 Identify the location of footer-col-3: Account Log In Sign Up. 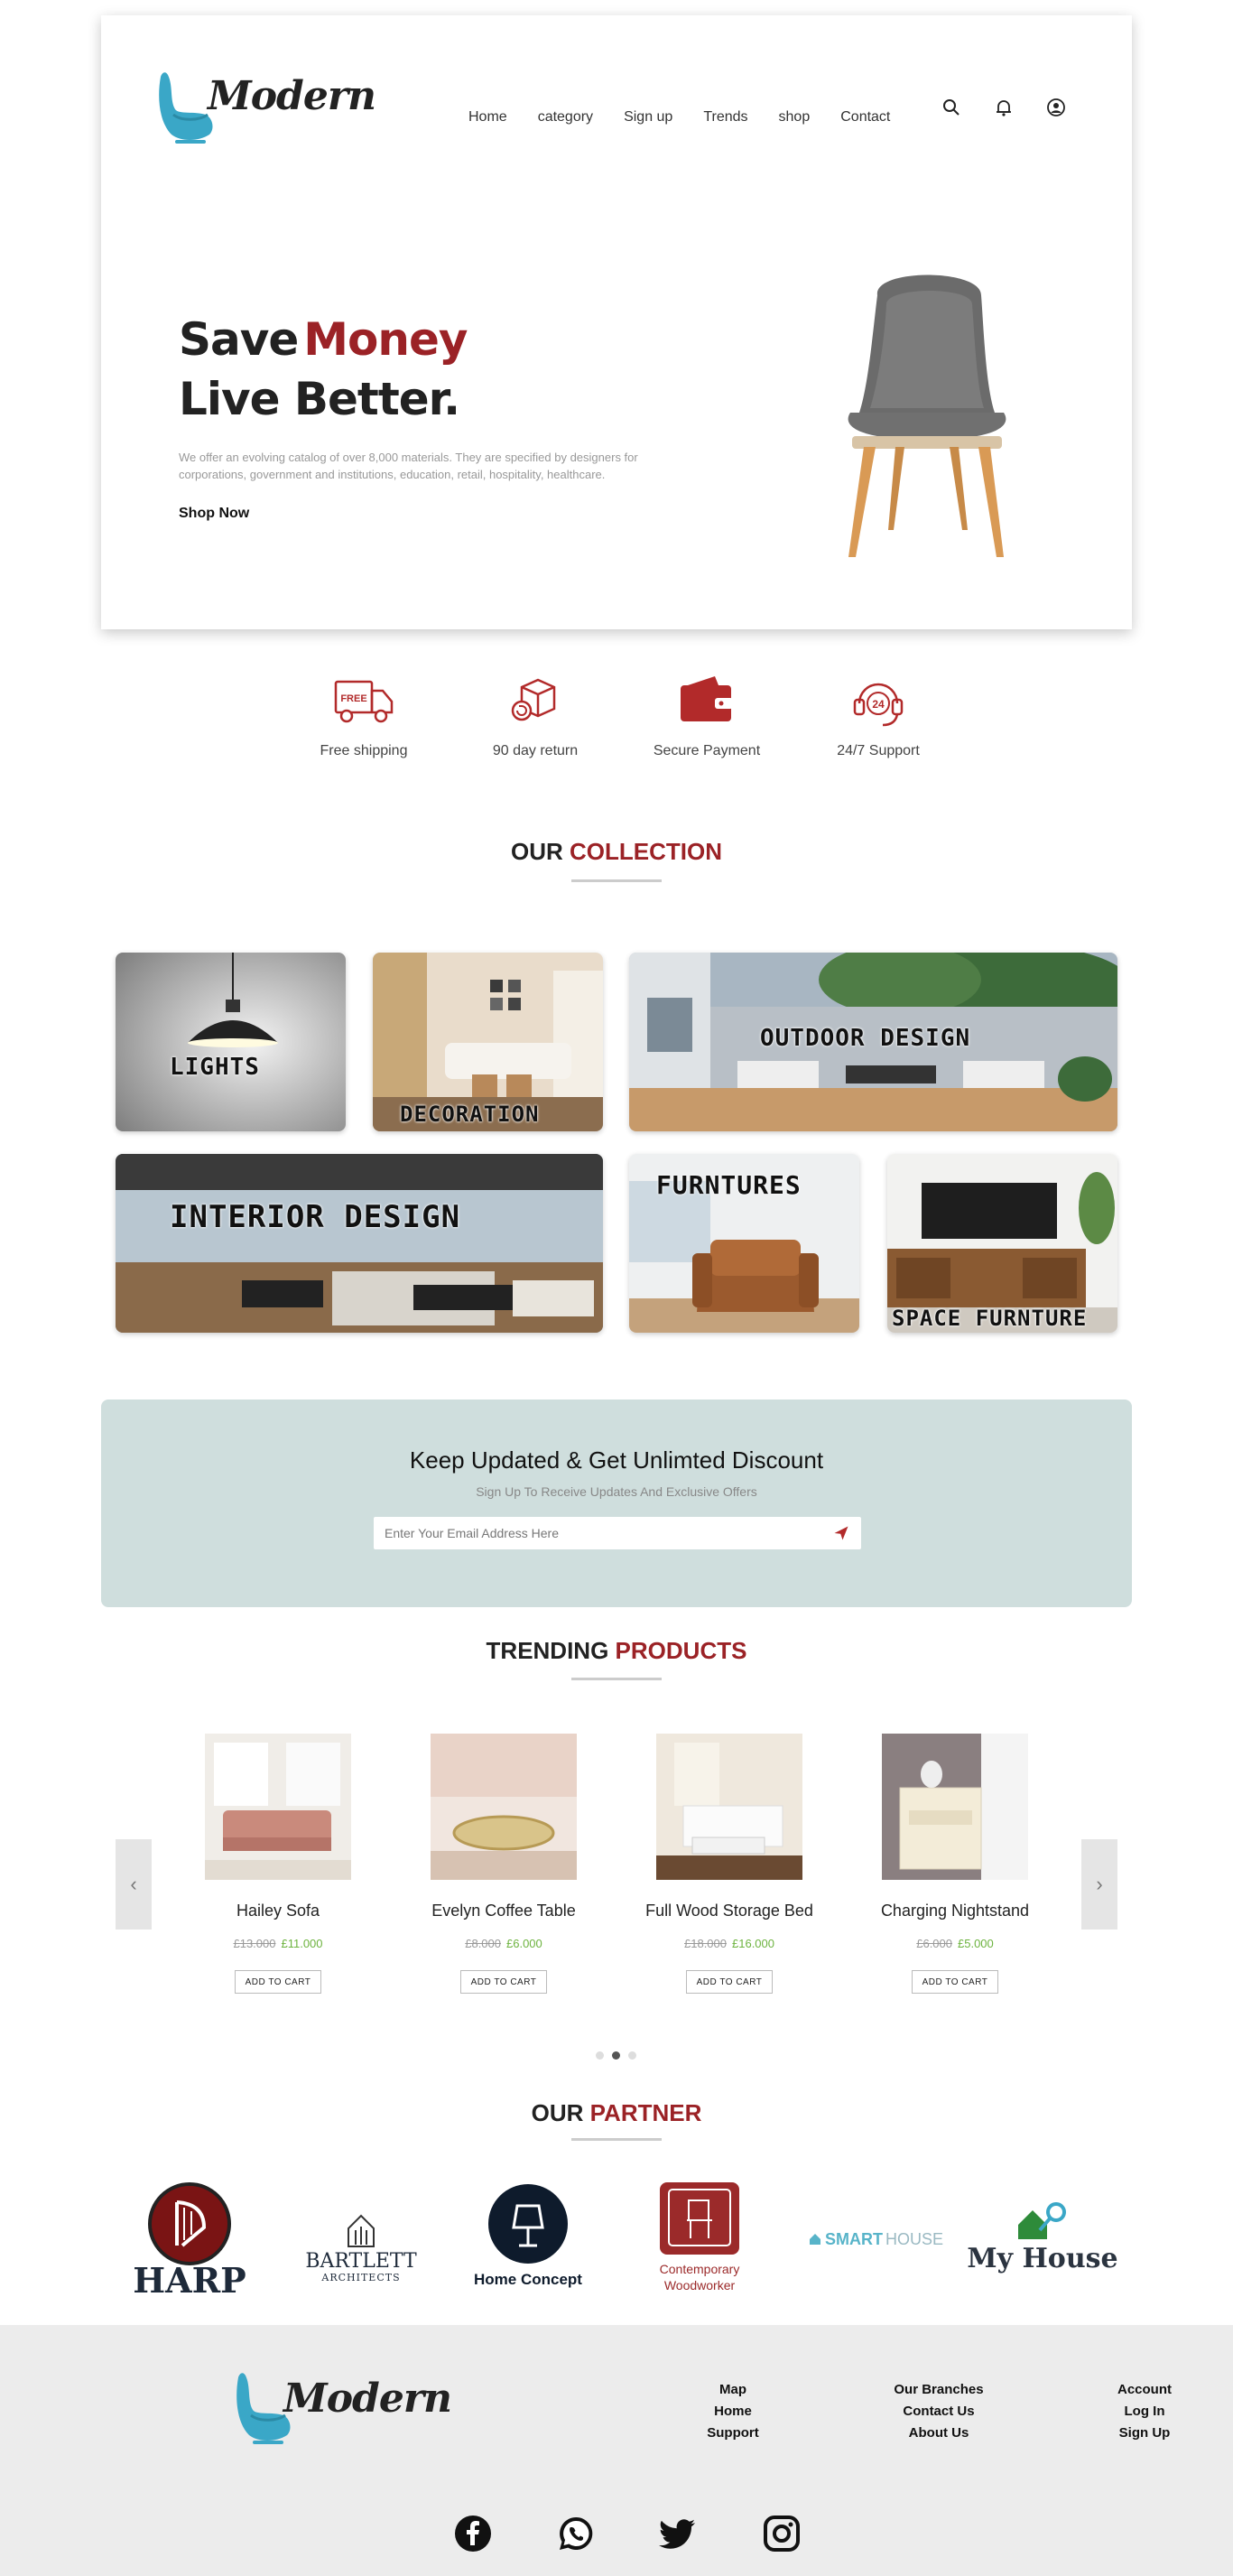
(1144, 2411).